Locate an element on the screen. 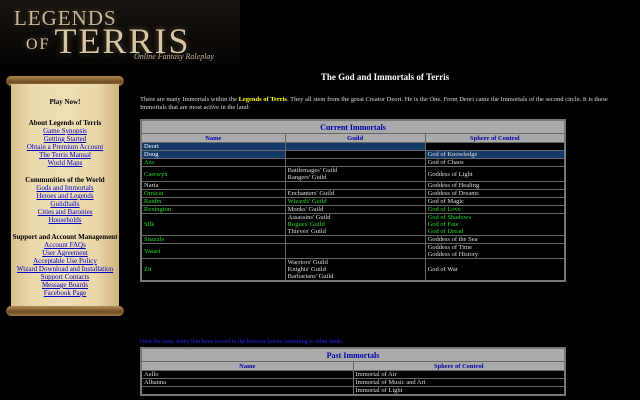  communities-link-gods-and-immortals: Gods and Immortals is located at coordinates (65, 188).